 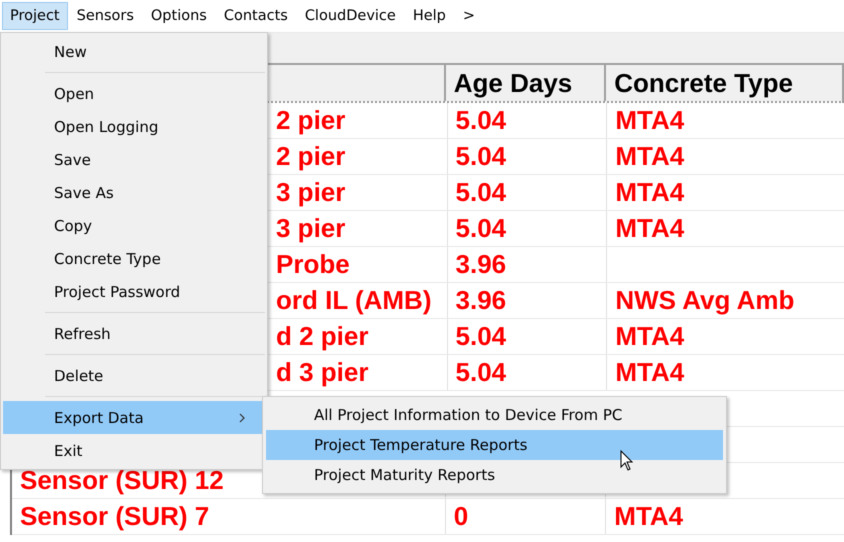 I want to click on menu-item: Open, so click(x=134, y=93).